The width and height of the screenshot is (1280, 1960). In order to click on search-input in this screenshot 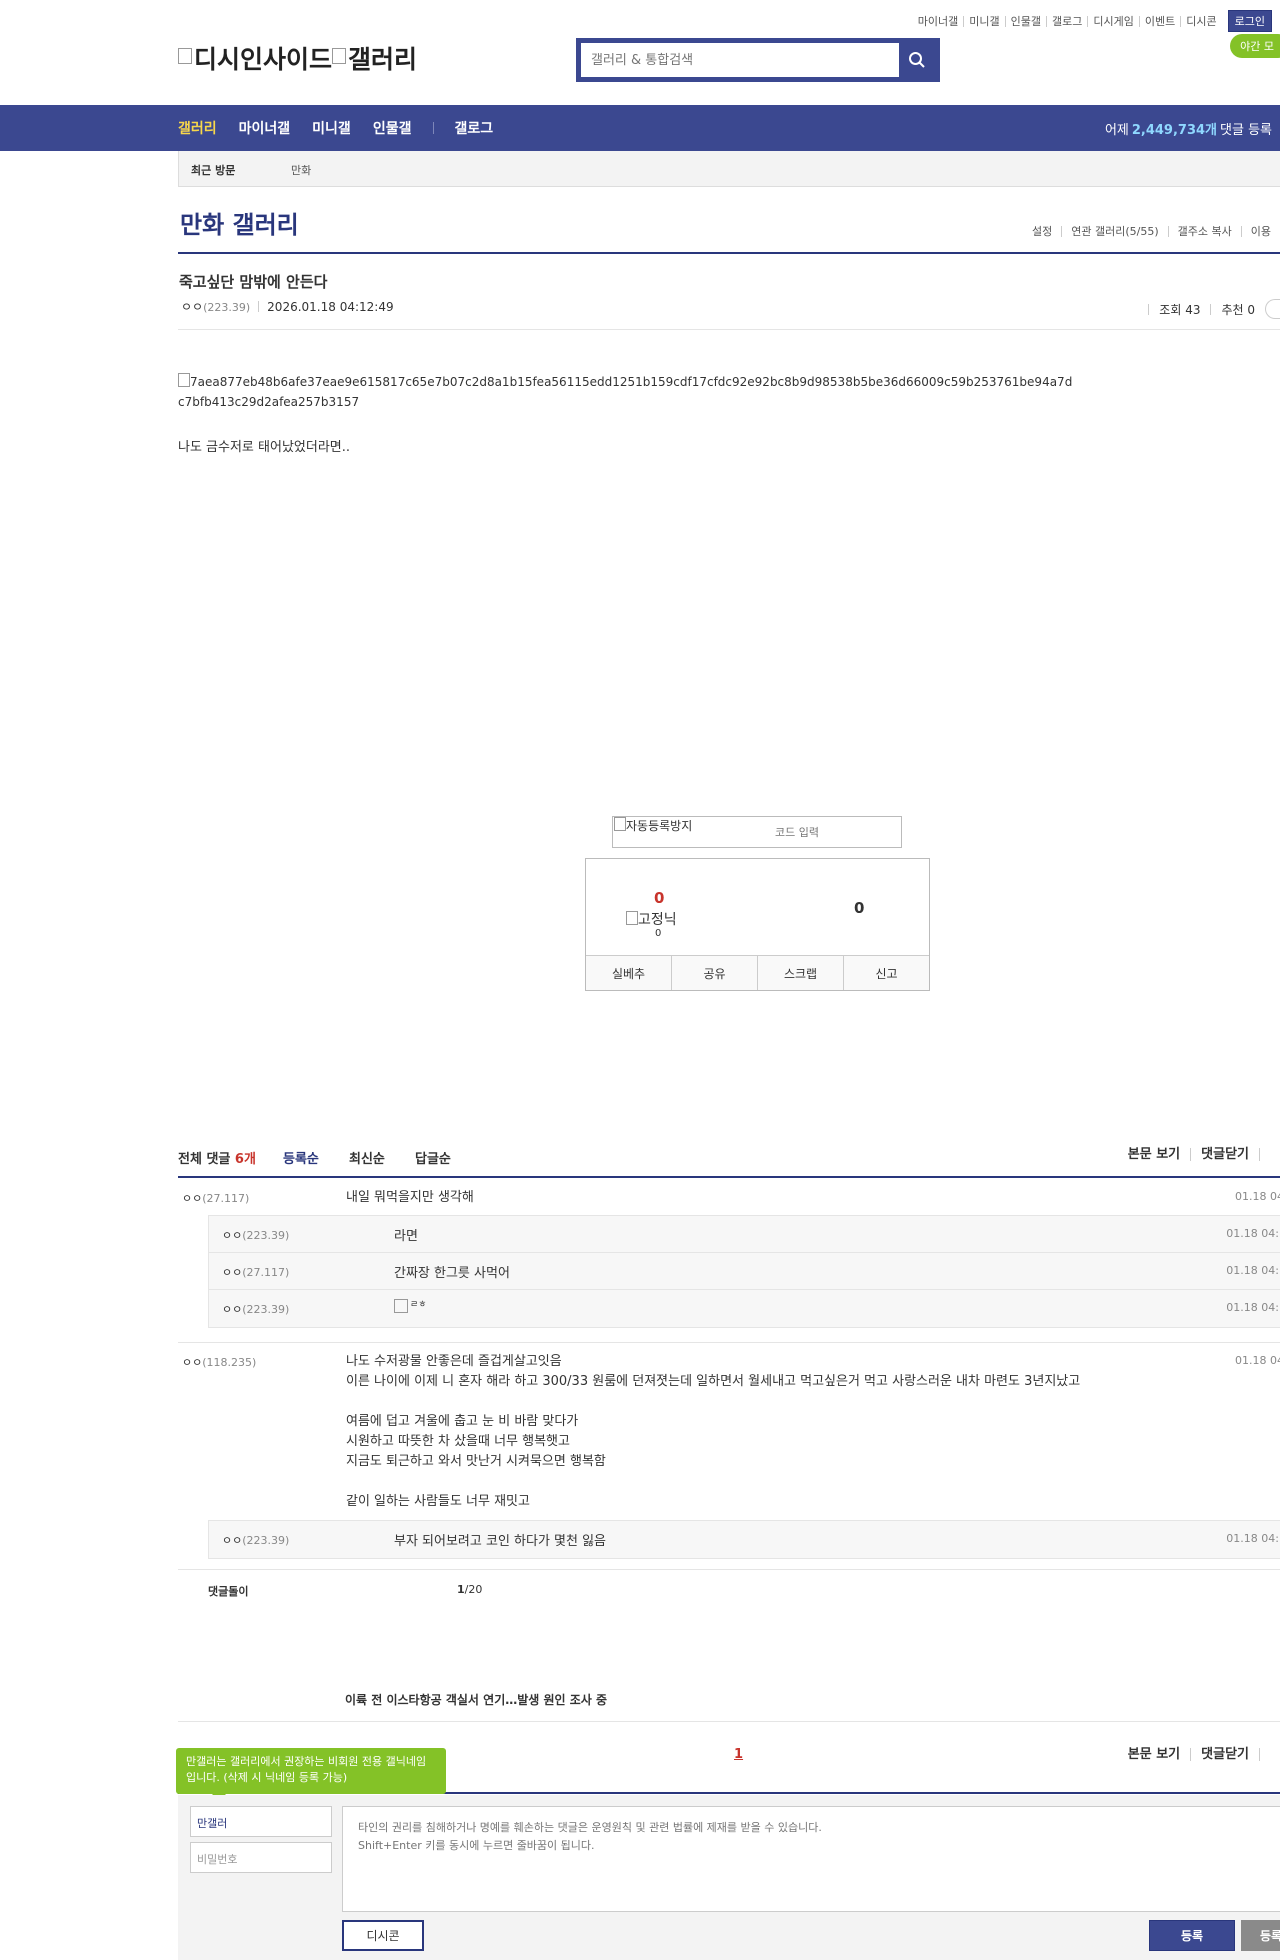, I will do `click(740, 60)`.